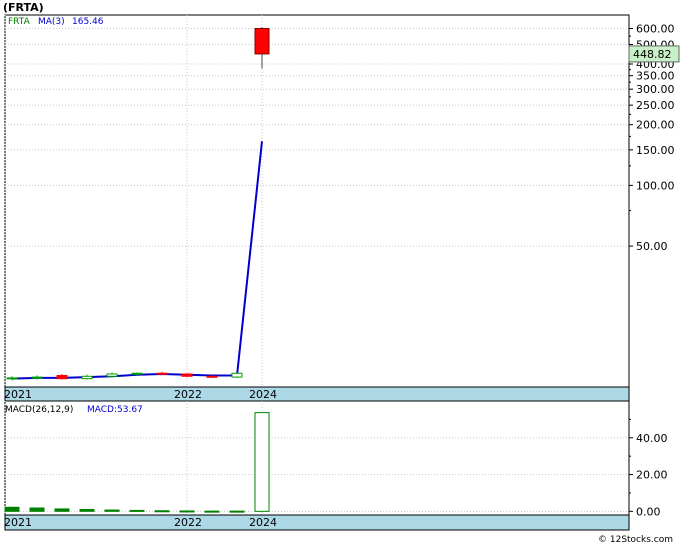  I want to click on legend-ma-label: MA(3), so click(51, 22).